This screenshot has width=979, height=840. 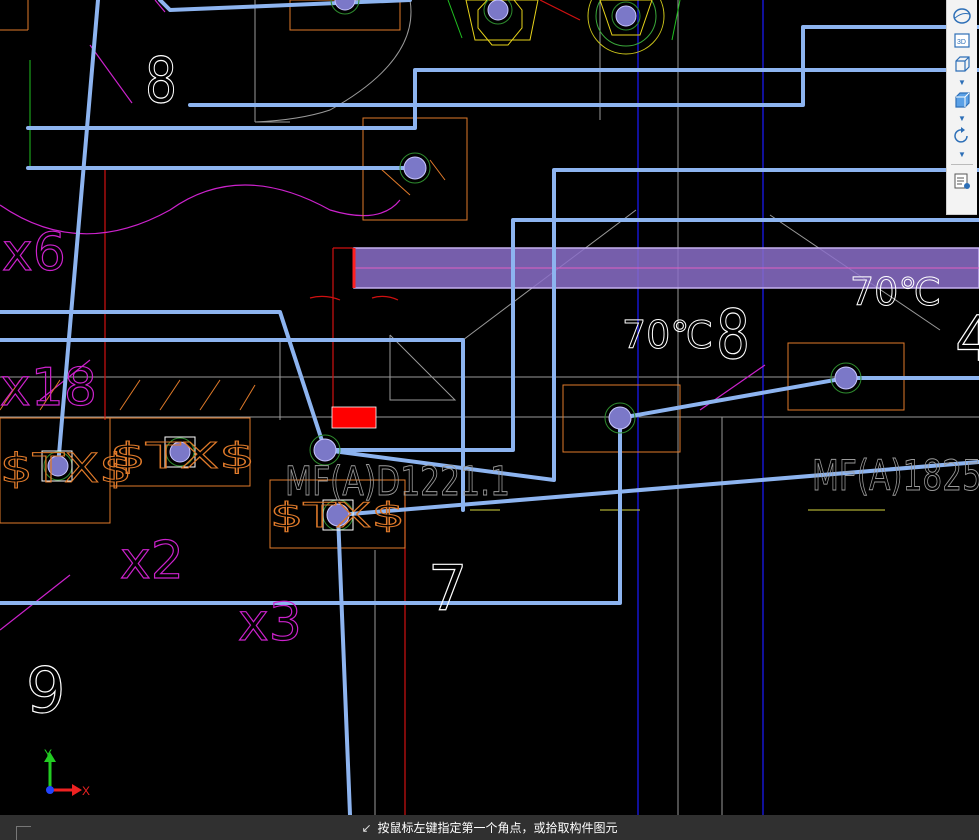 I want to click on label-tx-mid: $TX$, so click(x=182, y=456).